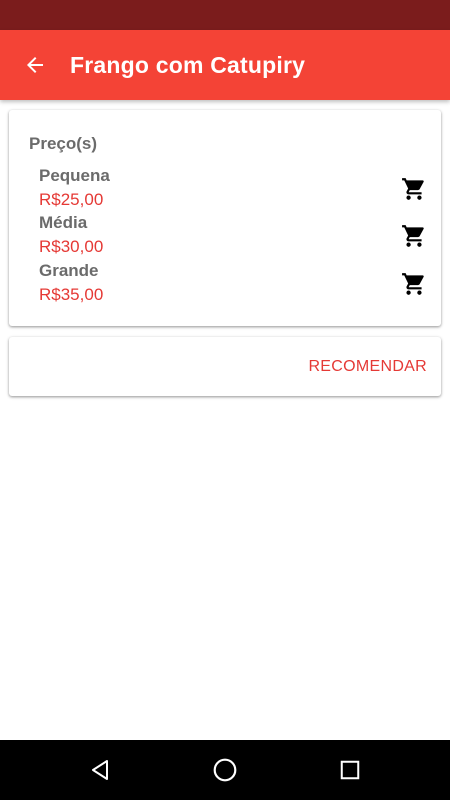 The width and height of the screenshot is (450, 800). What do you see at coordinates (234, 237) in the screenshot?
I see `price-row-media: Média R$30,00` at bounding box center [234, 237].